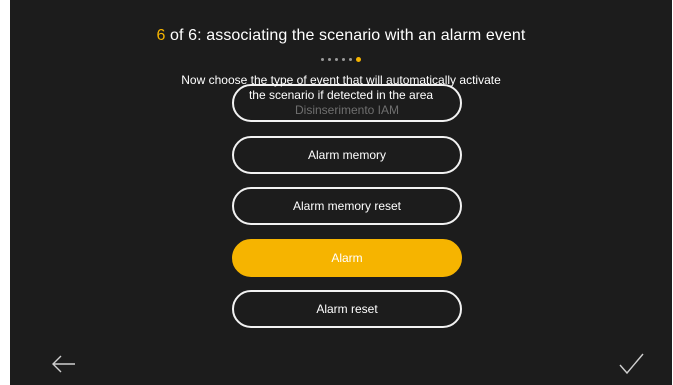 The width and height of the screenshot is (673, 385). I want to click on step-number: 6, so click(161, 35).